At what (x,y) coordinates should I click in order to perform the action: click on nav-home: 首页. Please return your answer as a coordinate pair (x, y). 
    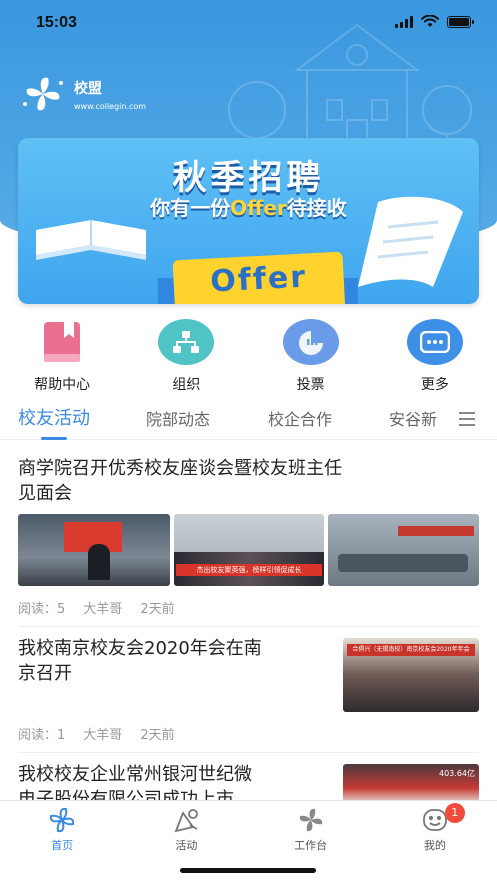
    Looking at the image, I should click on (62, 830).